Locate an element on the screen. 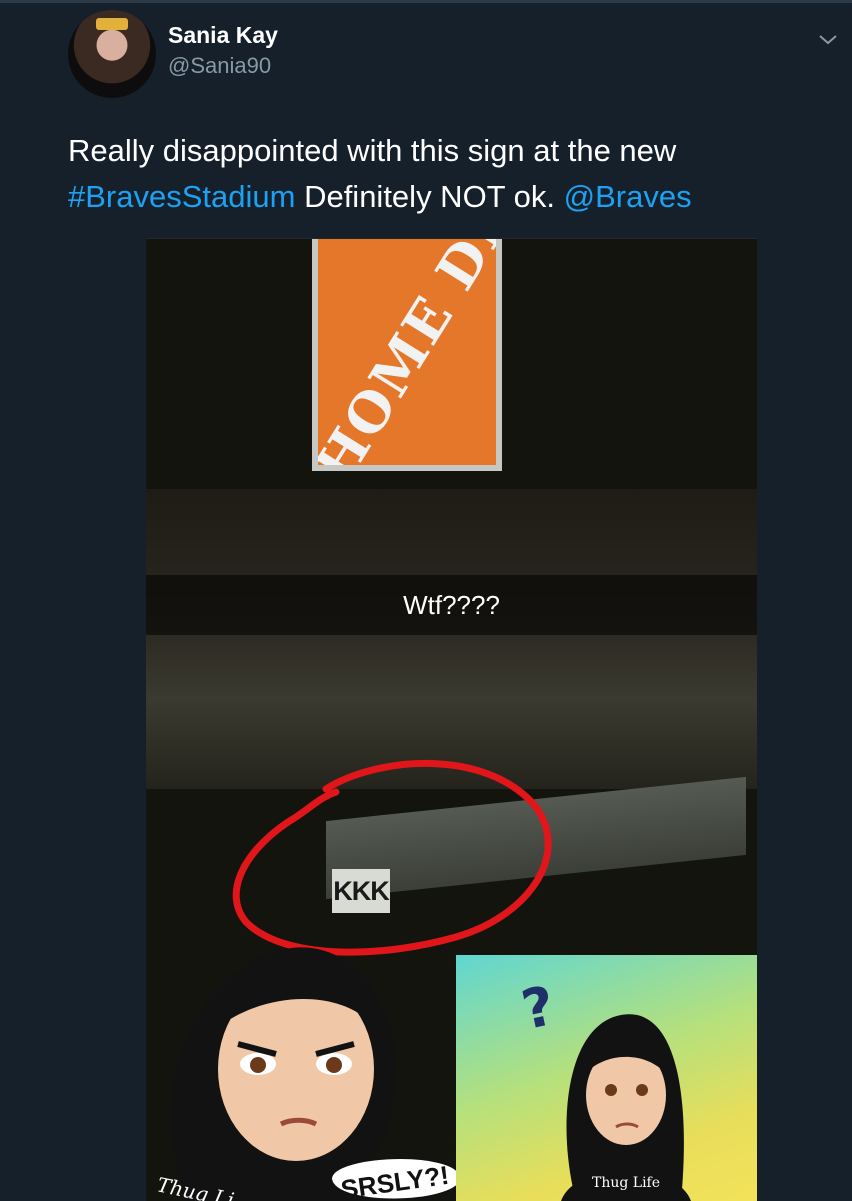 The height and width of the screenshot is (1201, 852). hashtag-link: #BravesStadium is located at coordinates (181, 196).